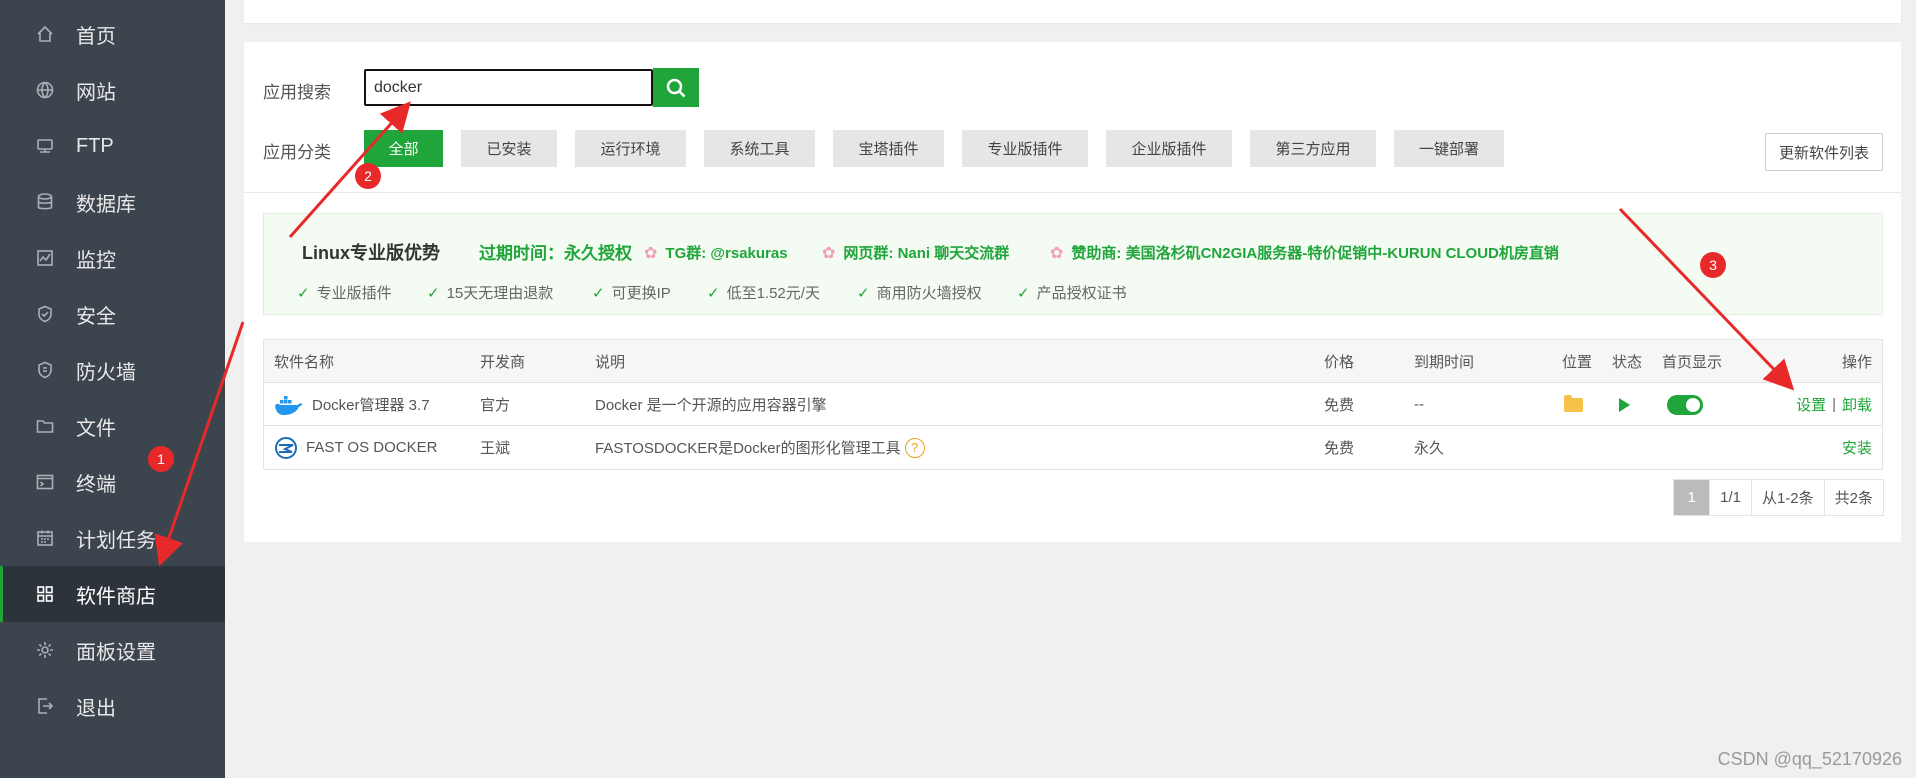  Describe the element at coordinates (45, 650) in the screenshot. I see `gear-icon` at that location.